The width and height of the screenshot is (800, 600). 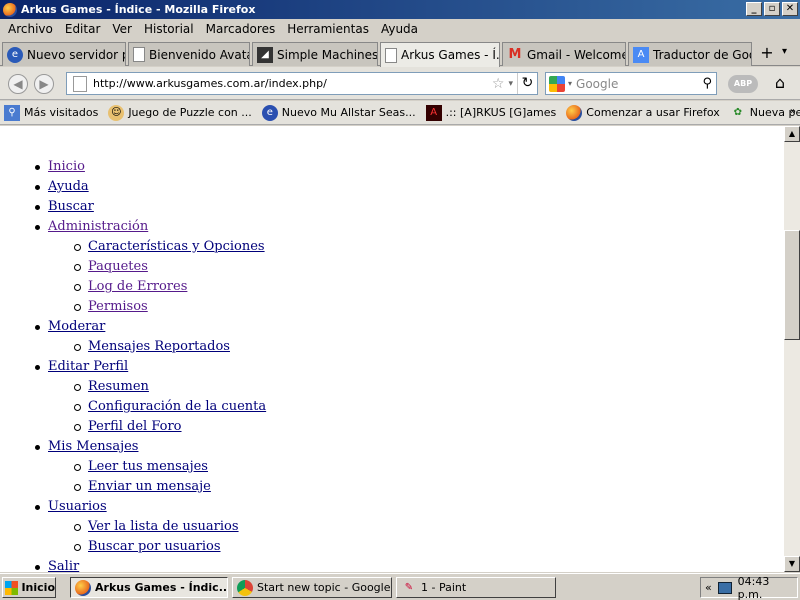 I want to click on minimize-button: _, so click(x=754, y=9).